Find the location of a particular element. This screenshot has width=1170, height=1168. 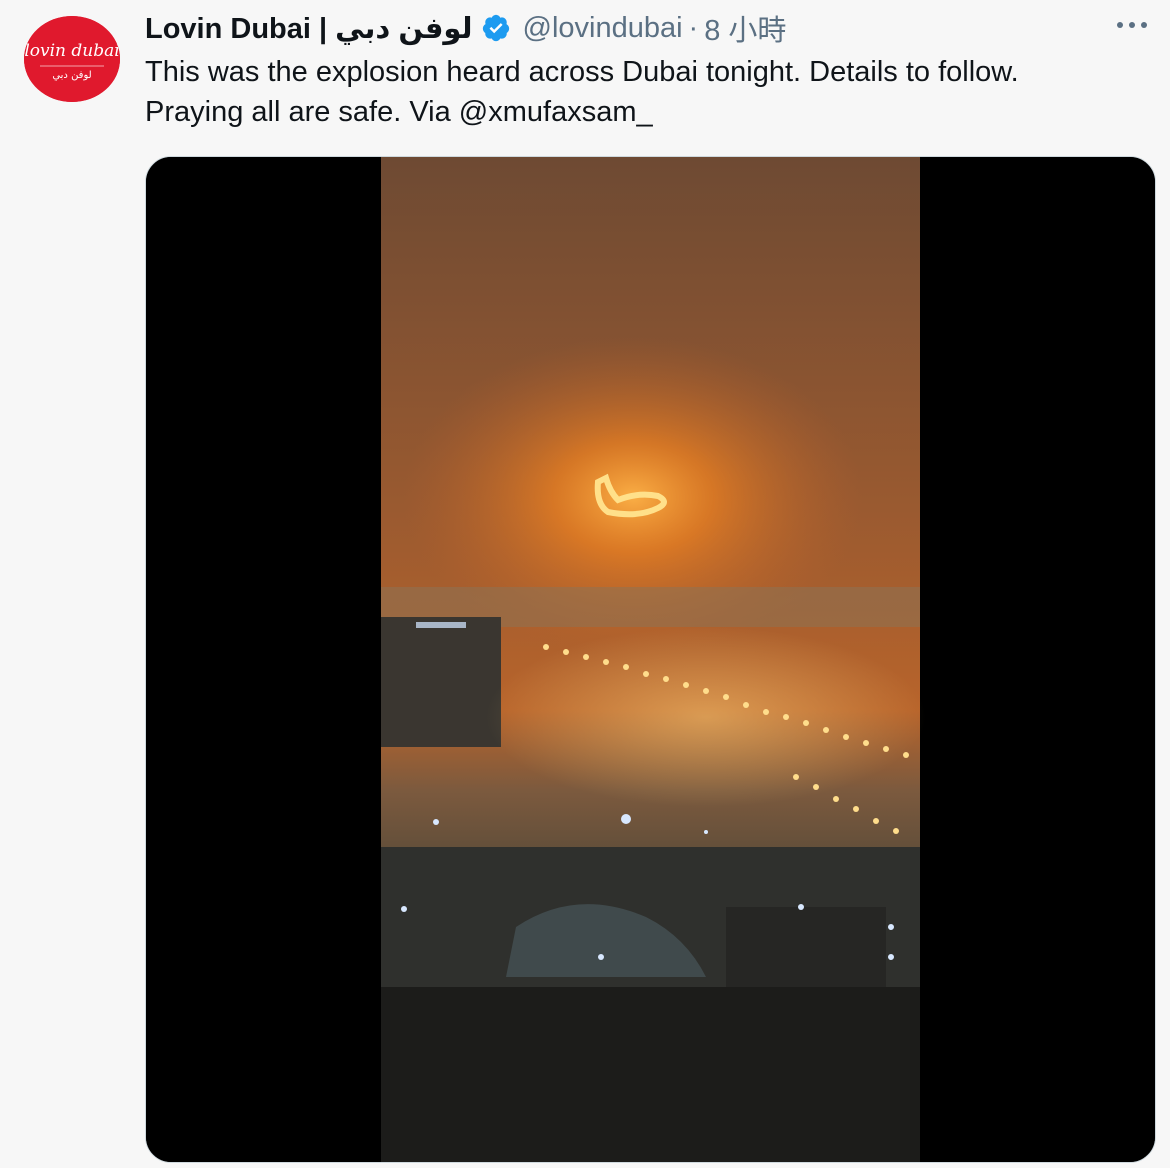

verified-badge-icon is located at coordinates (496, 28).